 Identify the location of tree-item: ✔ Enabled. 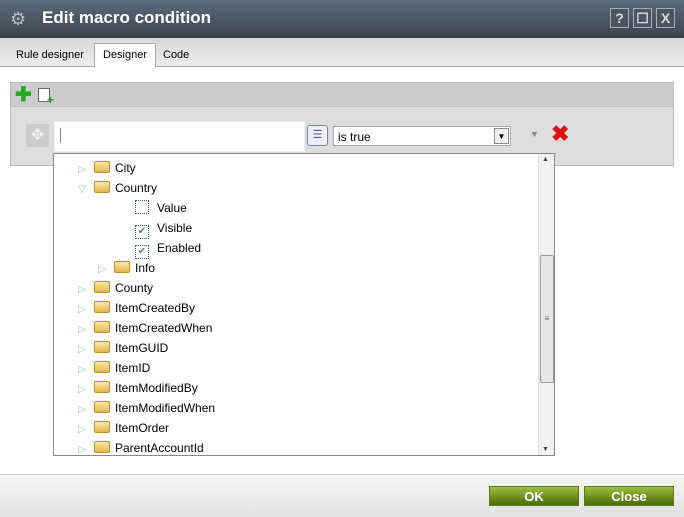
(168, 248).